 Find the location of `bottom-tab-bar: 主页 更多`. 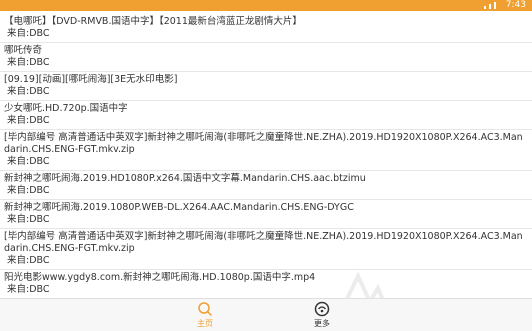

bottom-tab-bar: 主页 更多 is located at coordinates (266, 314).